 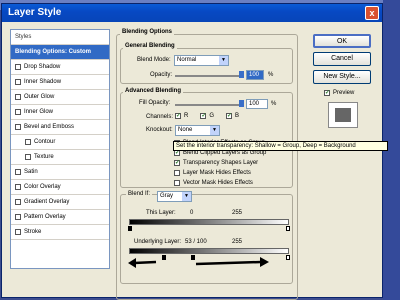 What do you see at coordinates (209, 251) in the screenshot?
I see `underlying-layer-gradient` at bounding box center [209, 251].